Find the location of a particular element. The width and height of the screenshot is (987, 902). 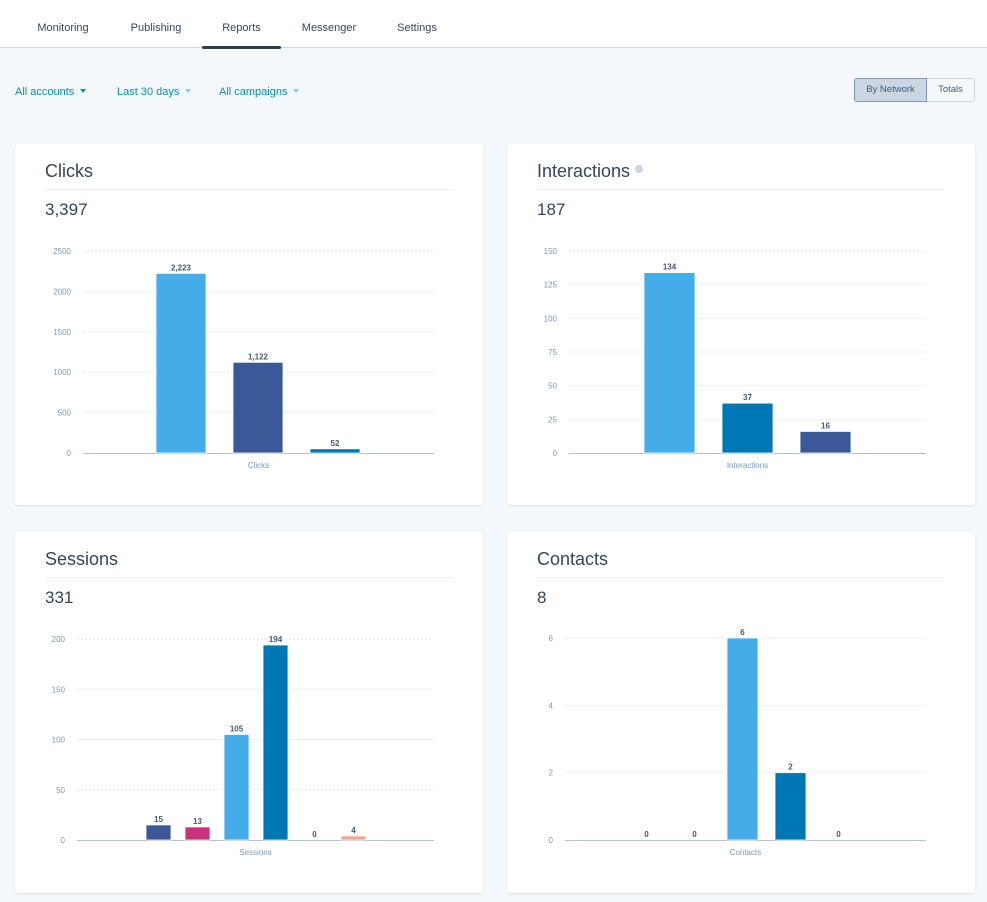

x-axis-label: Clicks is located at coordinates (258, 465).